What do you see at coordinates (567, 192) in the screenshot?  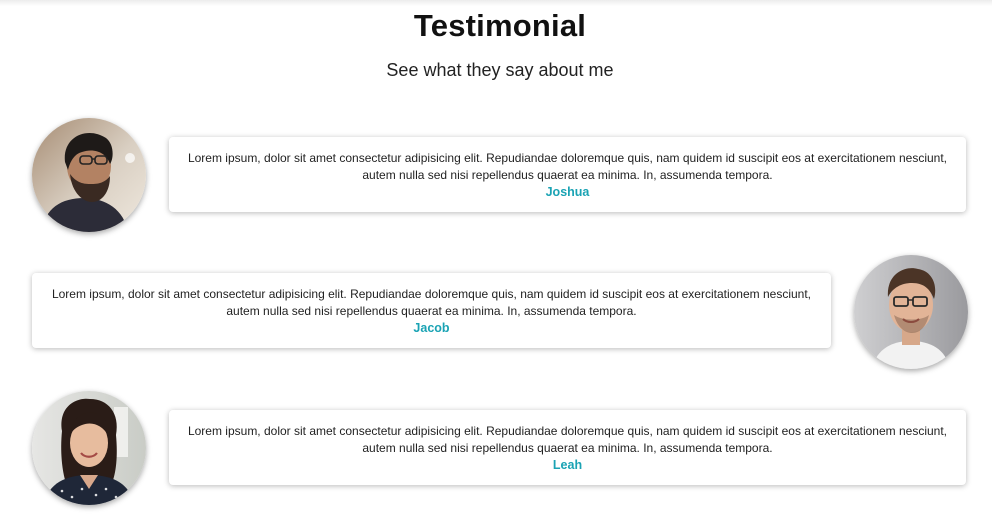 I see `testimonial-author: Joshua` at bounding box center [567, 192].